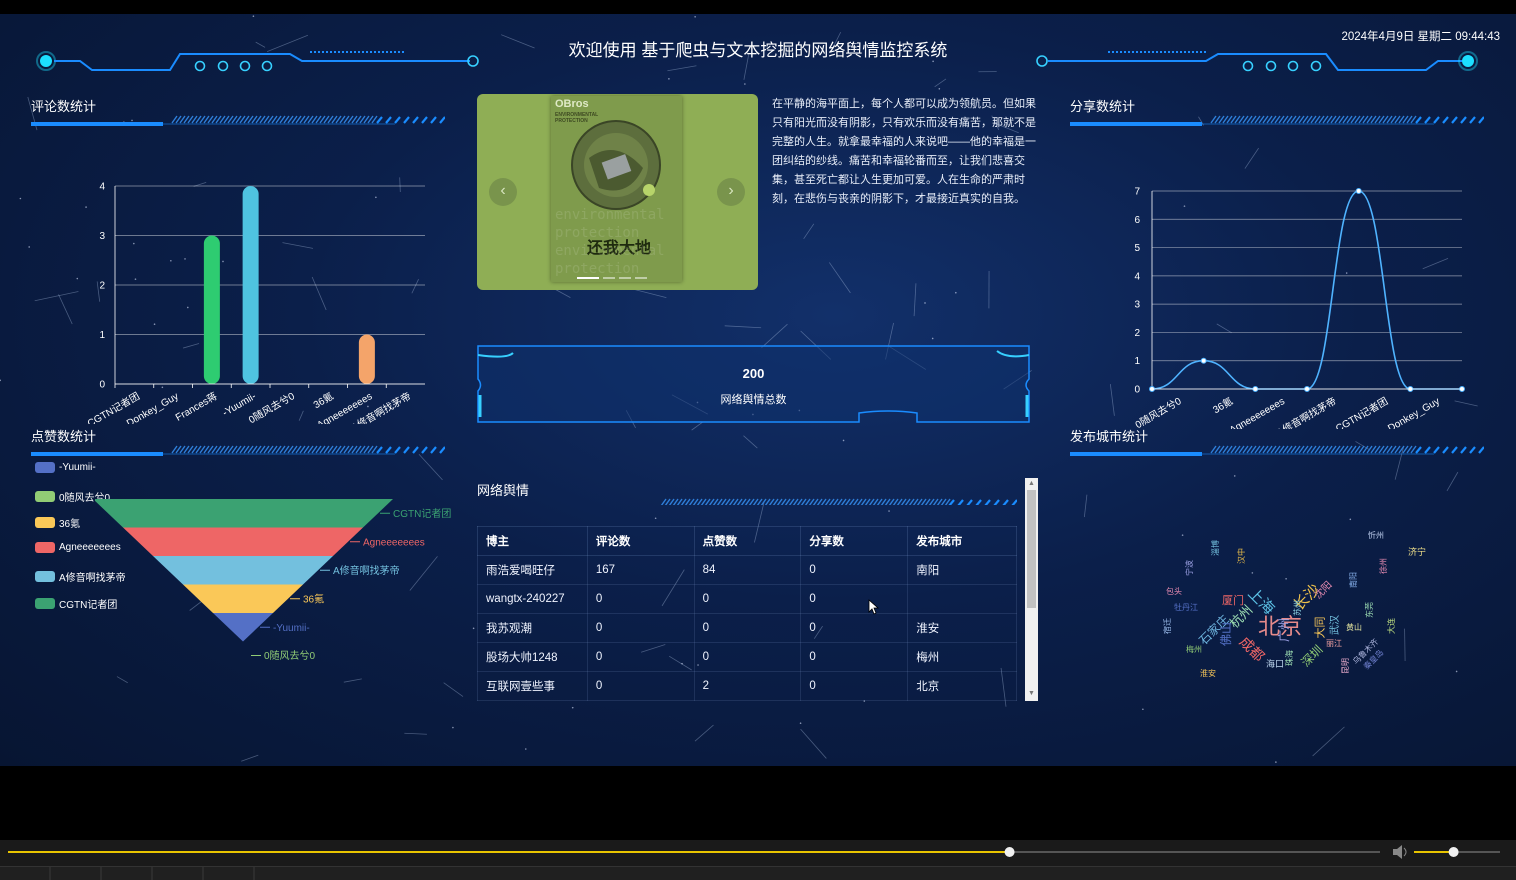 This screenshot has width=1516, height=880. I want to click on wordcloud-word: 梅州, so click(1194, 649).